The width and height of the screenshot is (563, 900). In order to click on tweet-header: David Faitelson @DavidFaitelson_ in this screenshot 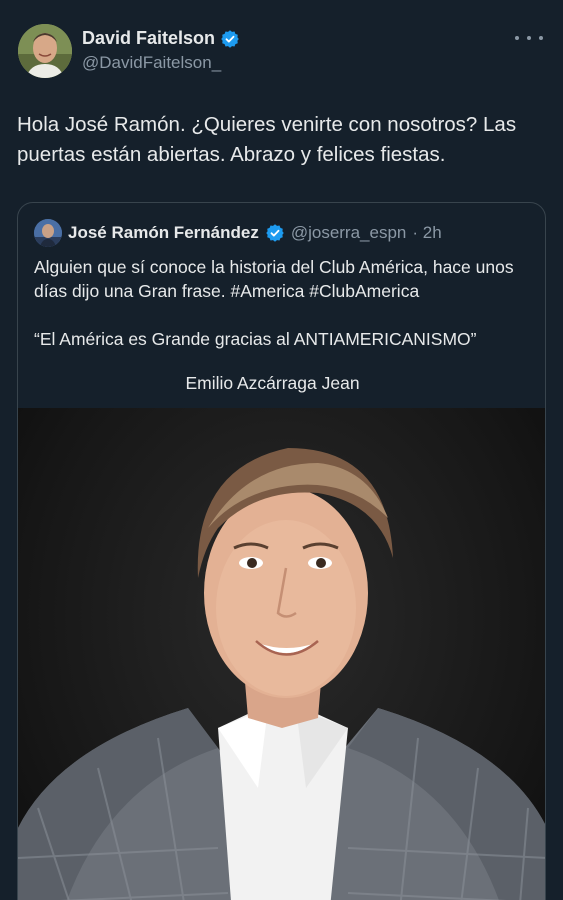, I will do `click(281, 52)`.